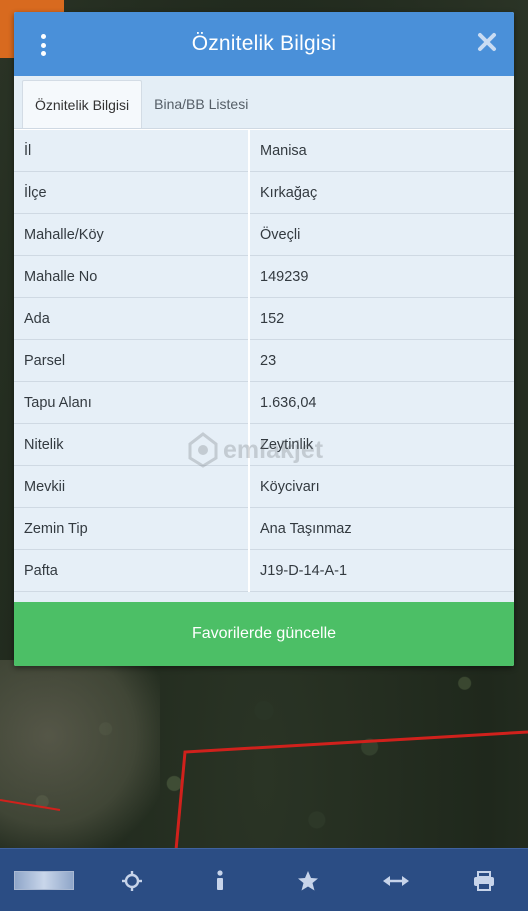 This screenshot has width=528, height=911. I want to click on print-button, so click(484, 881).